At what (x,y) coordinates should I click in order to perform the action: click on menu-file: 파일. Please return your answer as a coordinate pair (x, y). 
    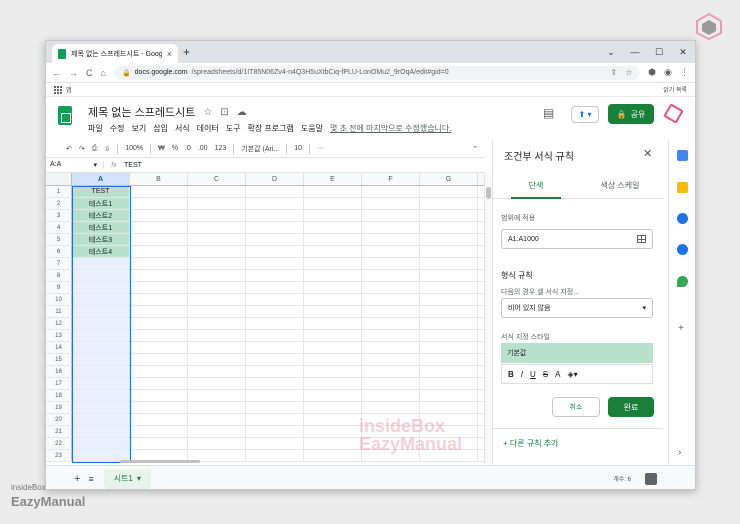
    Looking at the image, I should click on (95, 128).